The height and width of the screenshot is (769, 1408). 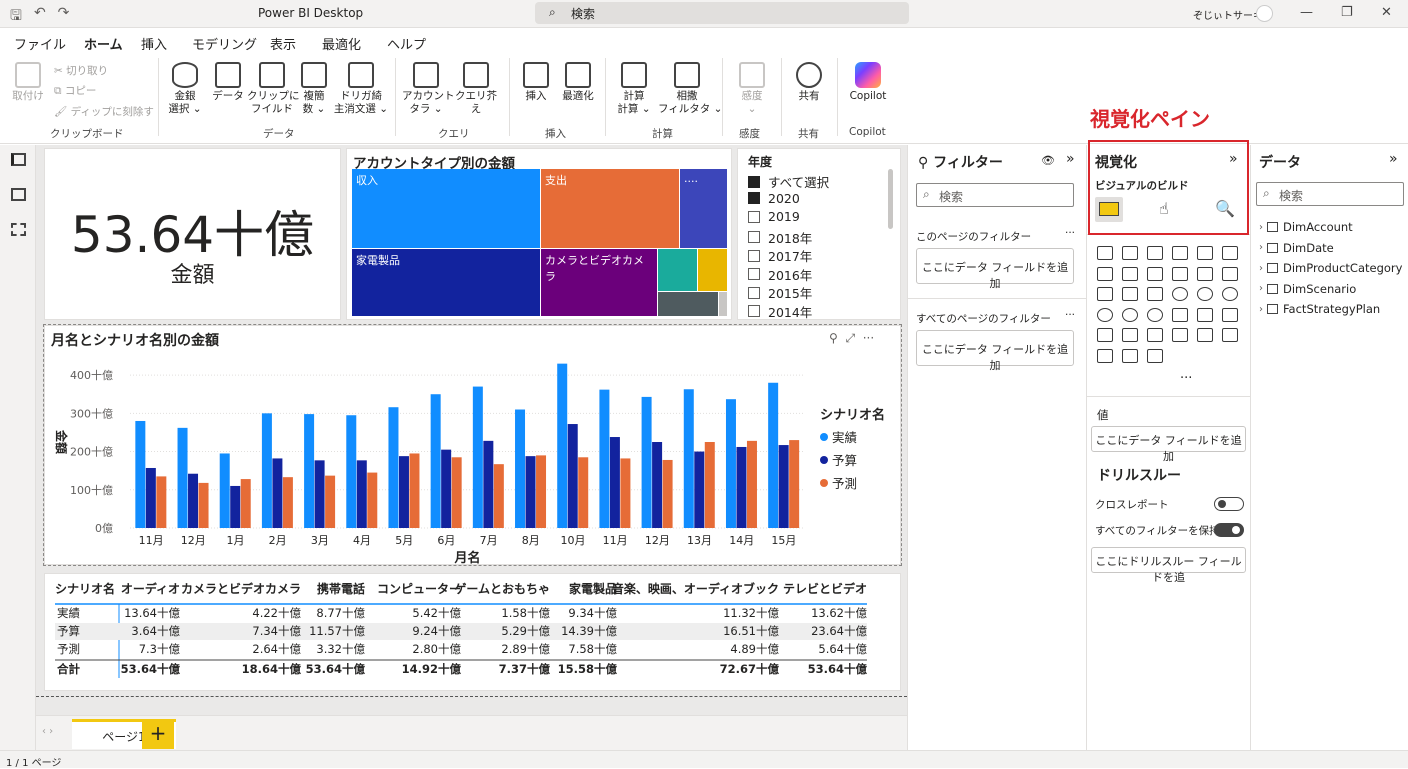 I want to click on python-icon, so click(x=1205, y=335).